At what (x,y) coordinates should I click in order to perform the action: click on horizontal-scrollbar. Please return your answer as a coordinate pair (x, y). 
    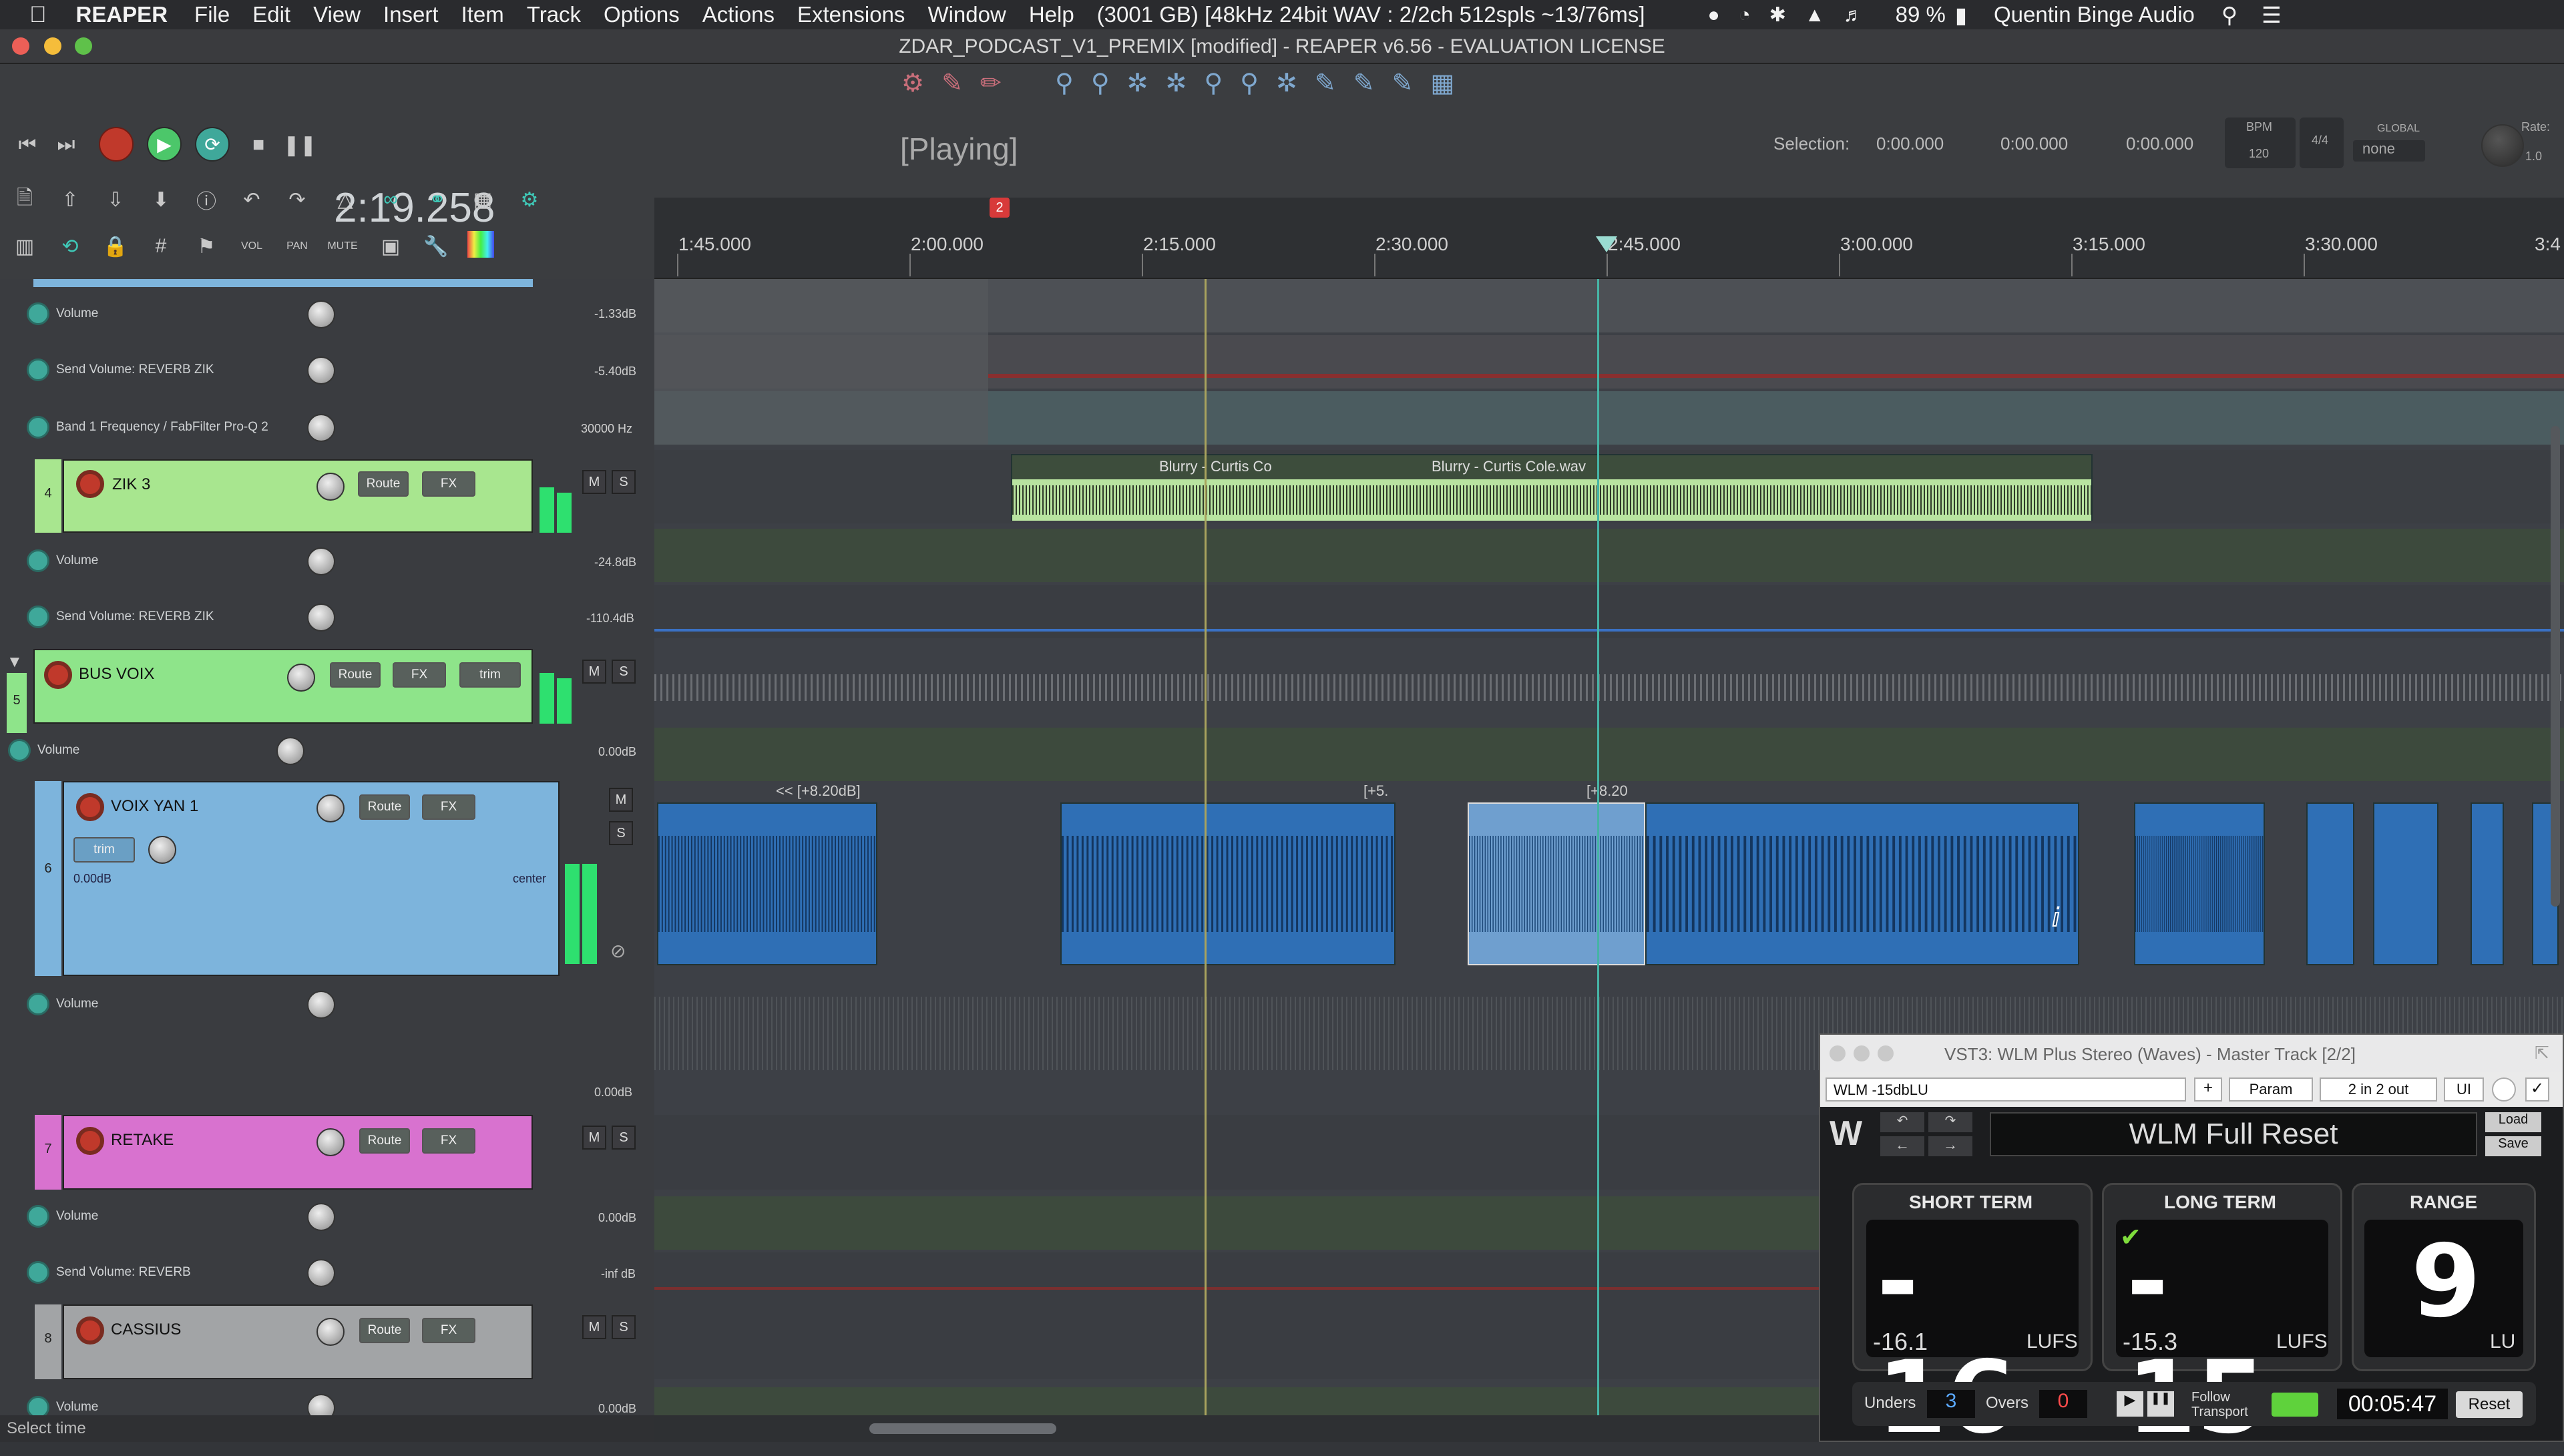
    Looking at the image, I should click on (1236, 1428).